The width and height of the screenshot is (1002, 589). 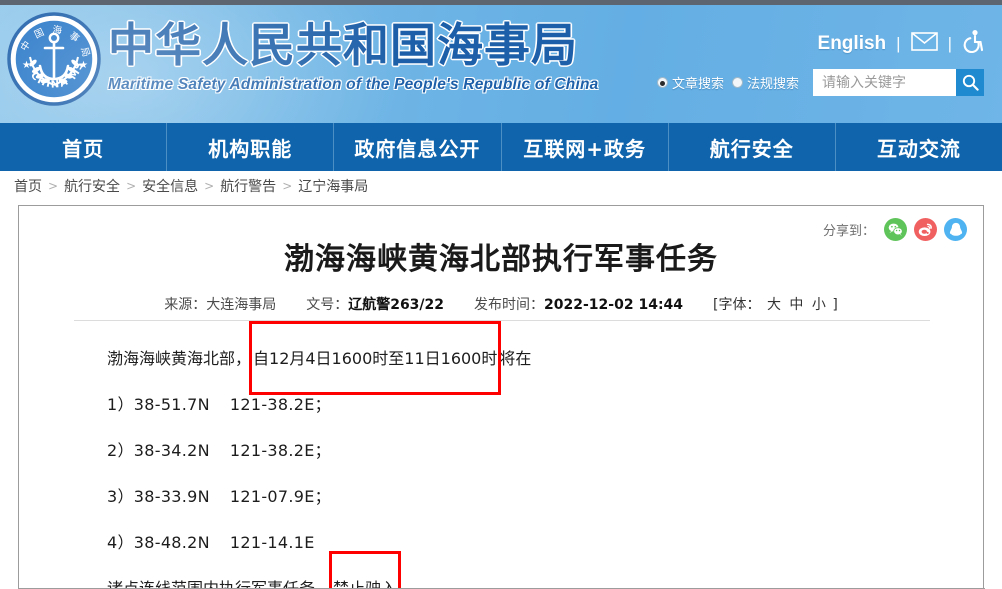 I want to click on meta-publish-label: 发布时间：, so click(x=509, y=305).